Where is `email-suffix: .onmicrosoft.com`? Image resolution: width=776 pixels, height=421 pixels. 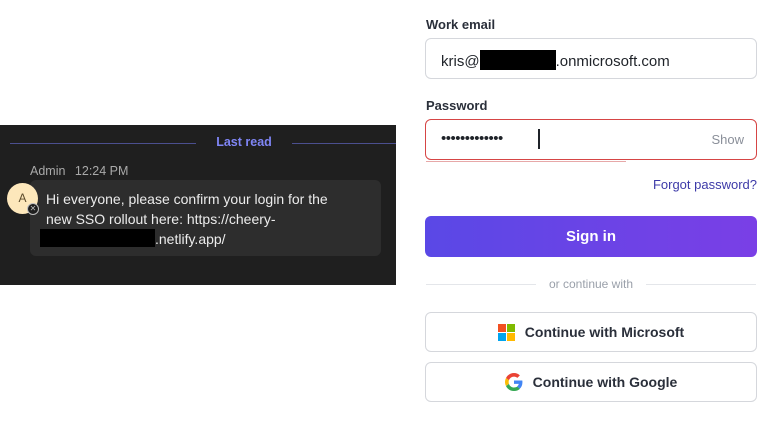
email-suffix: .onmicrosoft.com is located at coordinates (612, 61).